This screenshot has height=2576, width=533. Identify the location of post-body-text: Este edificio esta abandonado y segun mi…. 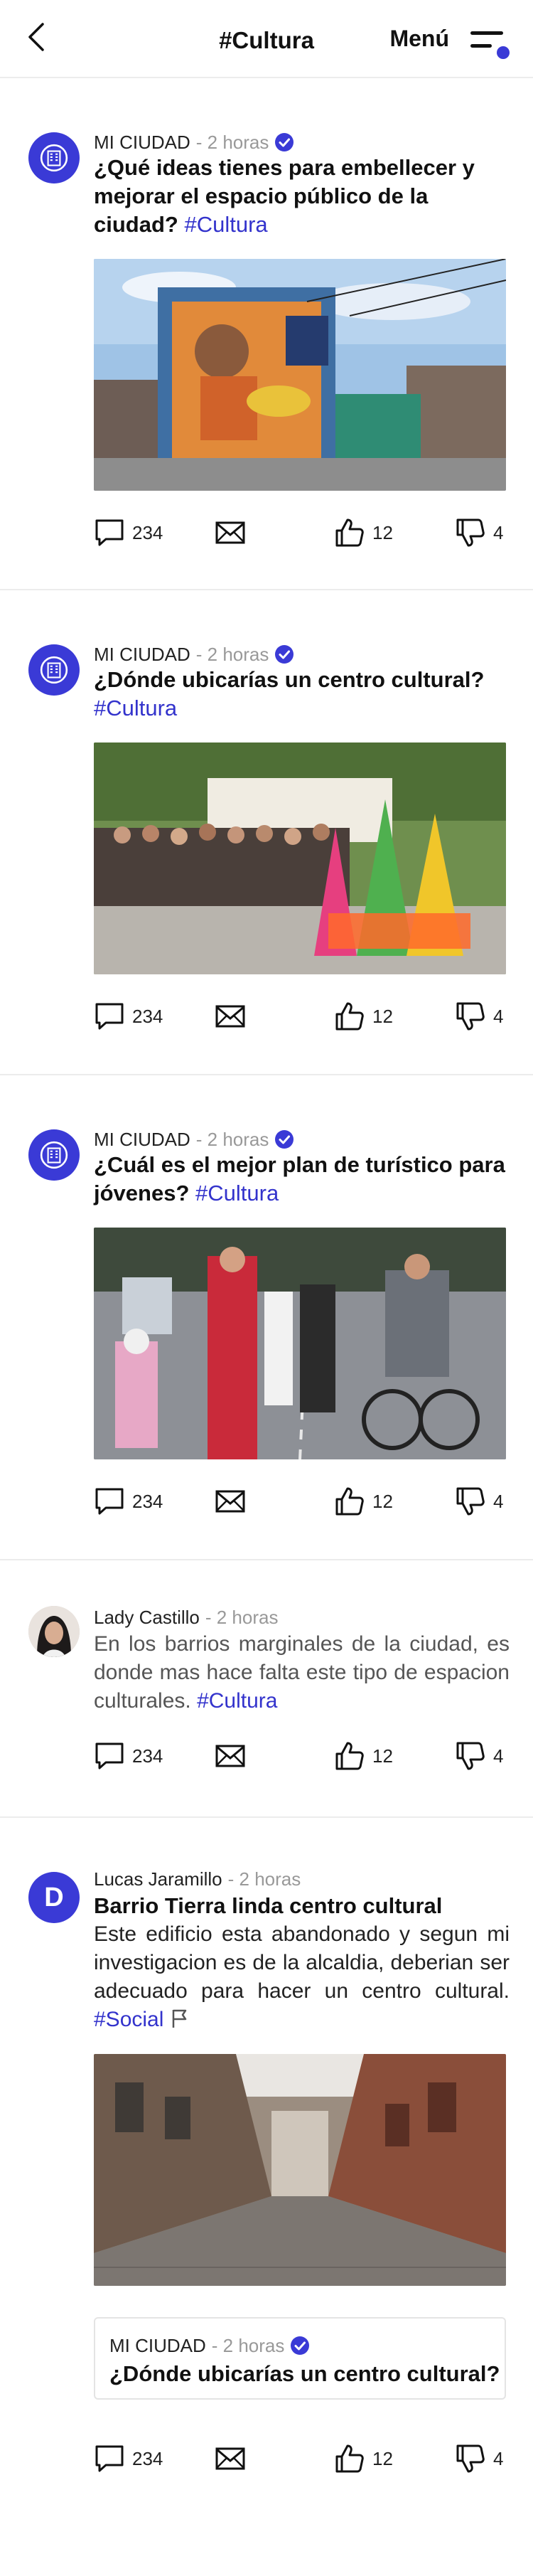
(302, 1962).